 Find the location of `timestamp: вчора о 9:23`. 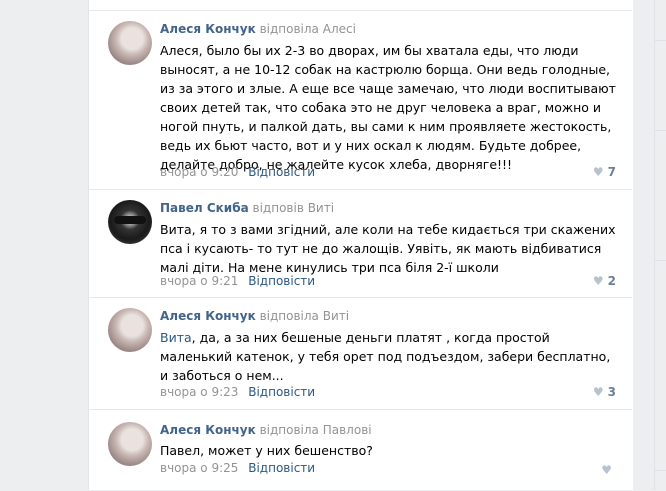

timestamp: вчора о 9:23 is located at coordinates (199, 392).